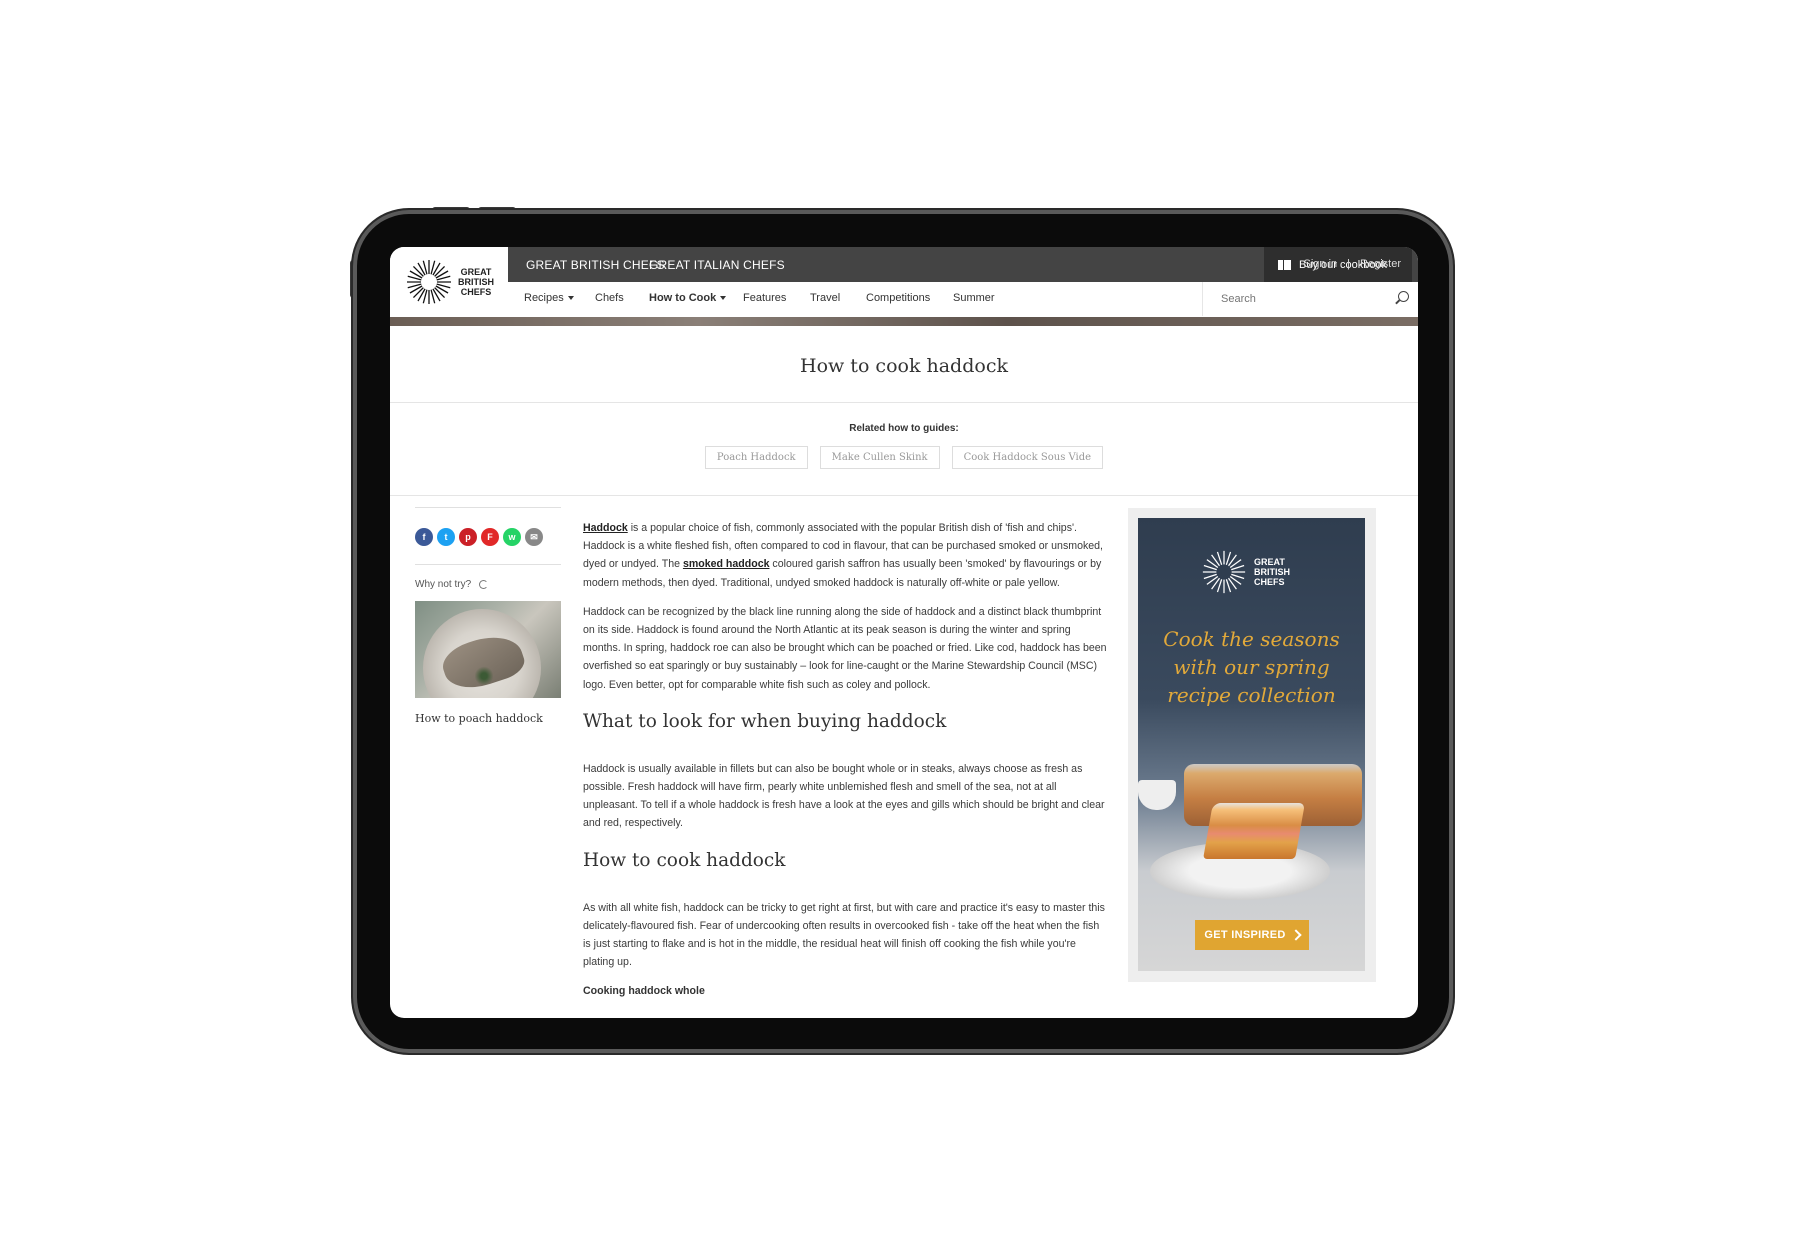 This screenshot has height=1260, width=1800. Describe the element at coordinates (879, 457) in the screenshot. I see `related-guide-chip: Make Cullen Skink` at that location.